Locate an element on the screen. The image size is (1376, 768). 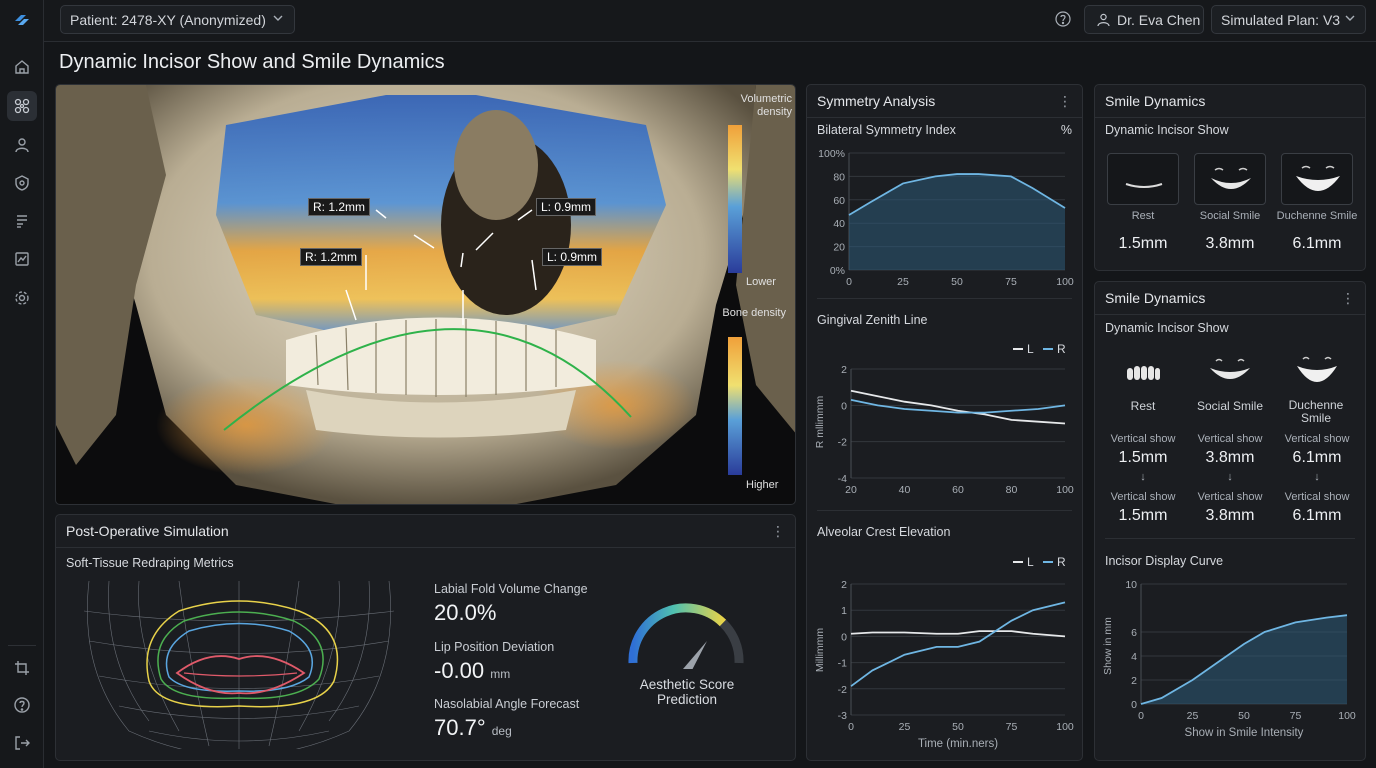
panel-title: Symmetry Analysis is located at coordinates (876, 101).